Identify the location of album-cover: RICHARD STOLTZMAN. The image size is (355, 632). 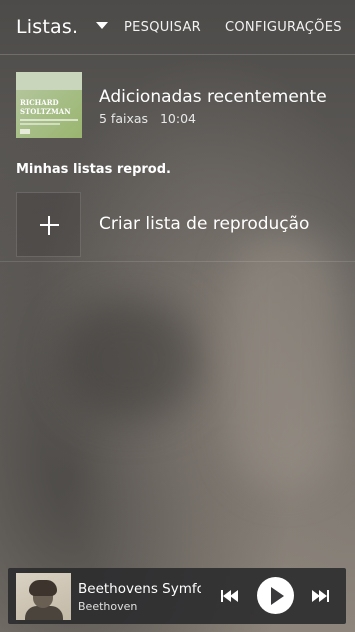
(49, 105).